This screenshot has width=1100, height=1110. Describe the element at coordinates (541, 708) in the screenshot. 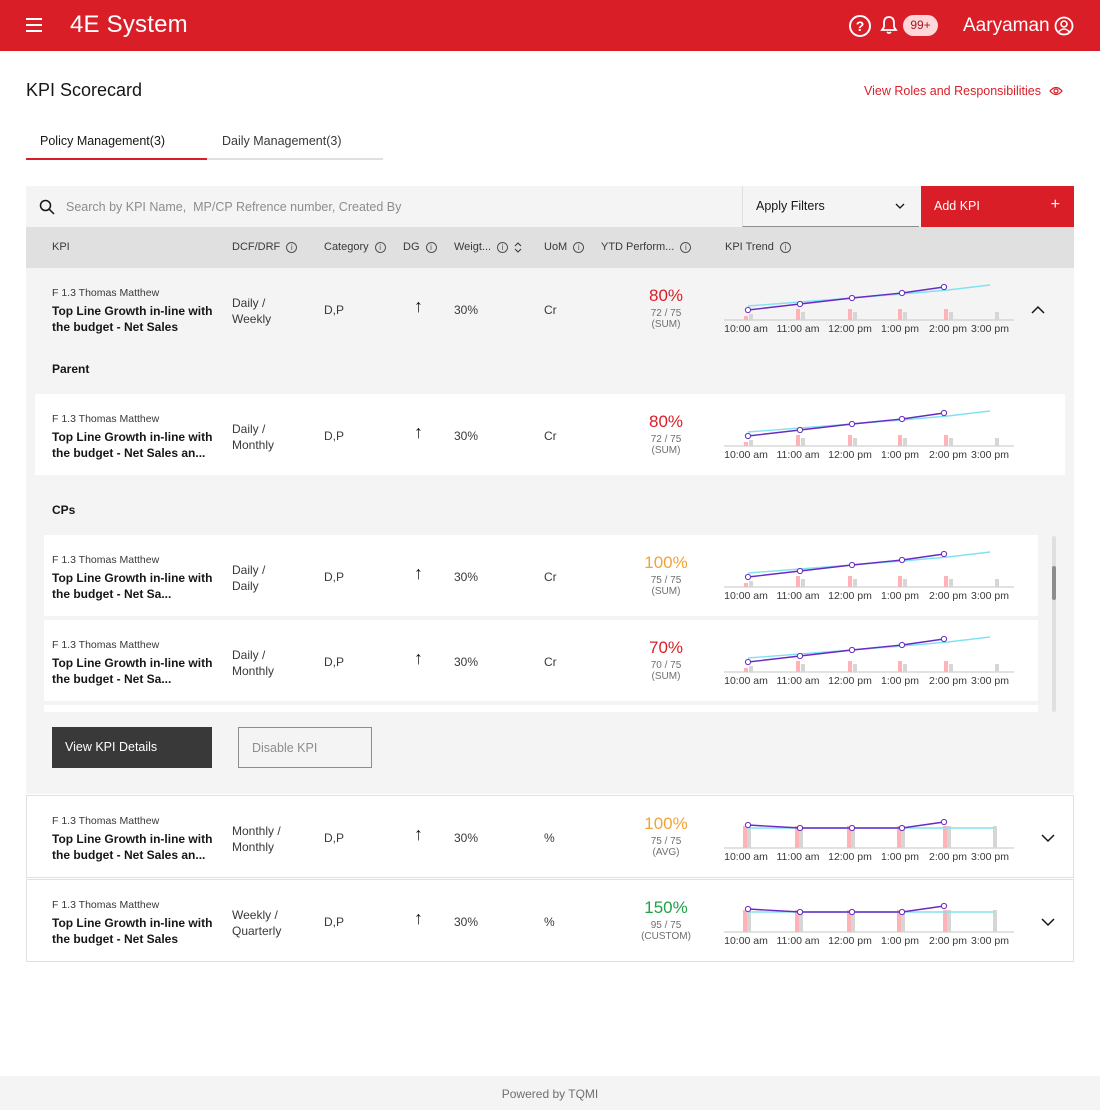

I see `kpi-row-cp3` at that location.